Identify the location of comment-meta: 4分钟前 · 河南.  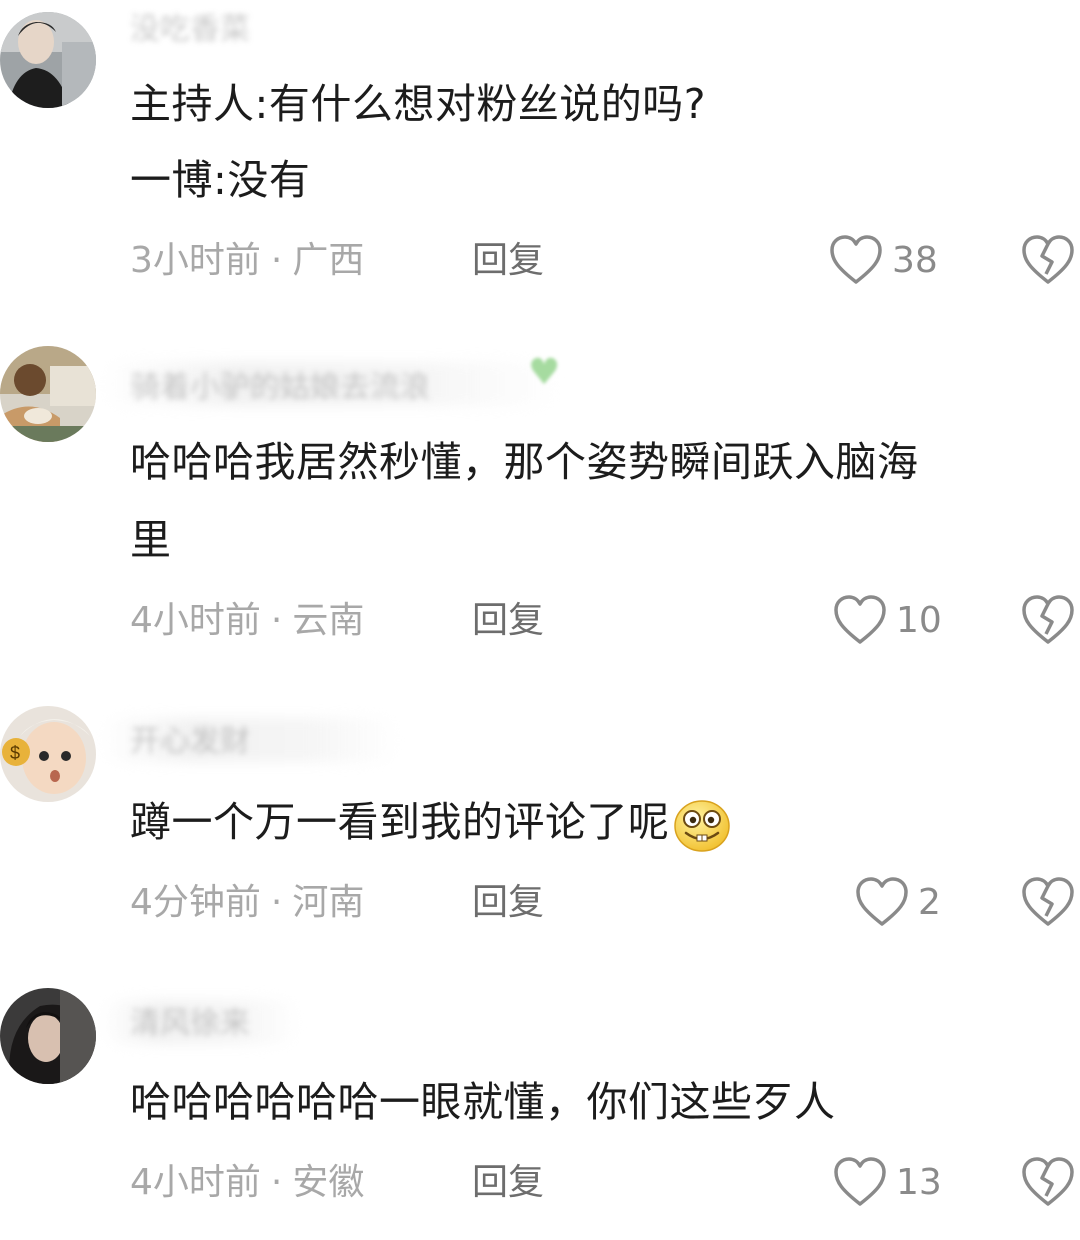
(247, 903).